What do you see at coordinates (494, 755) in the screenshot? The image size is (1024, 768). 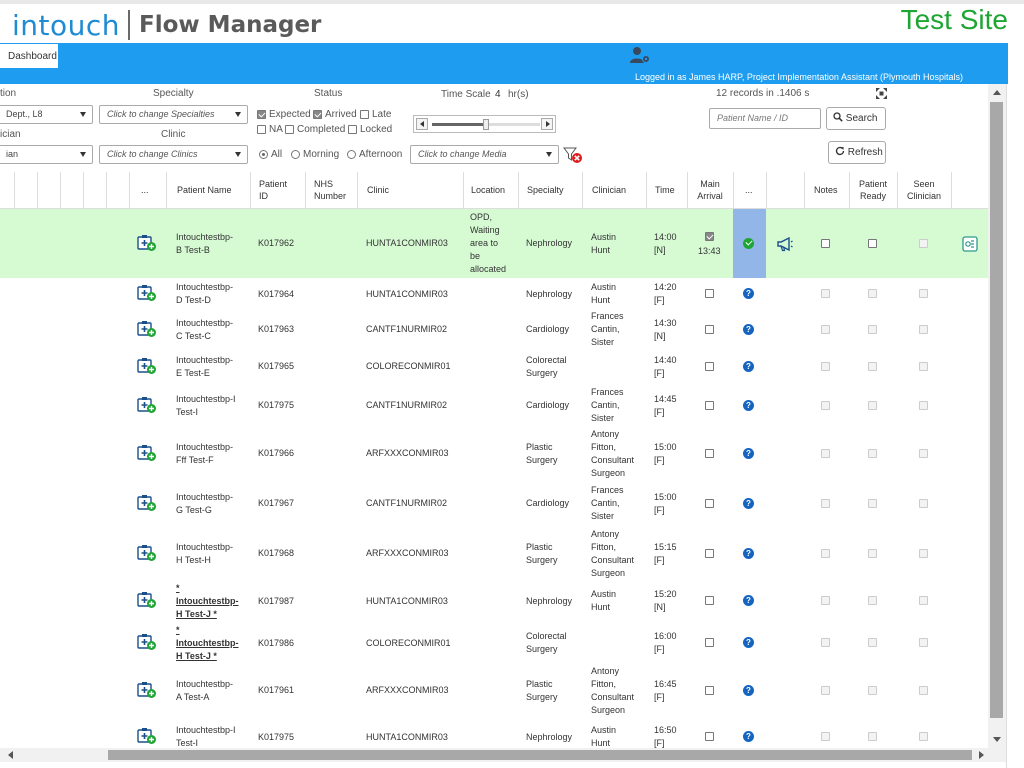 I see `horizontal-scrollbar` at bounding box center [494, 755].